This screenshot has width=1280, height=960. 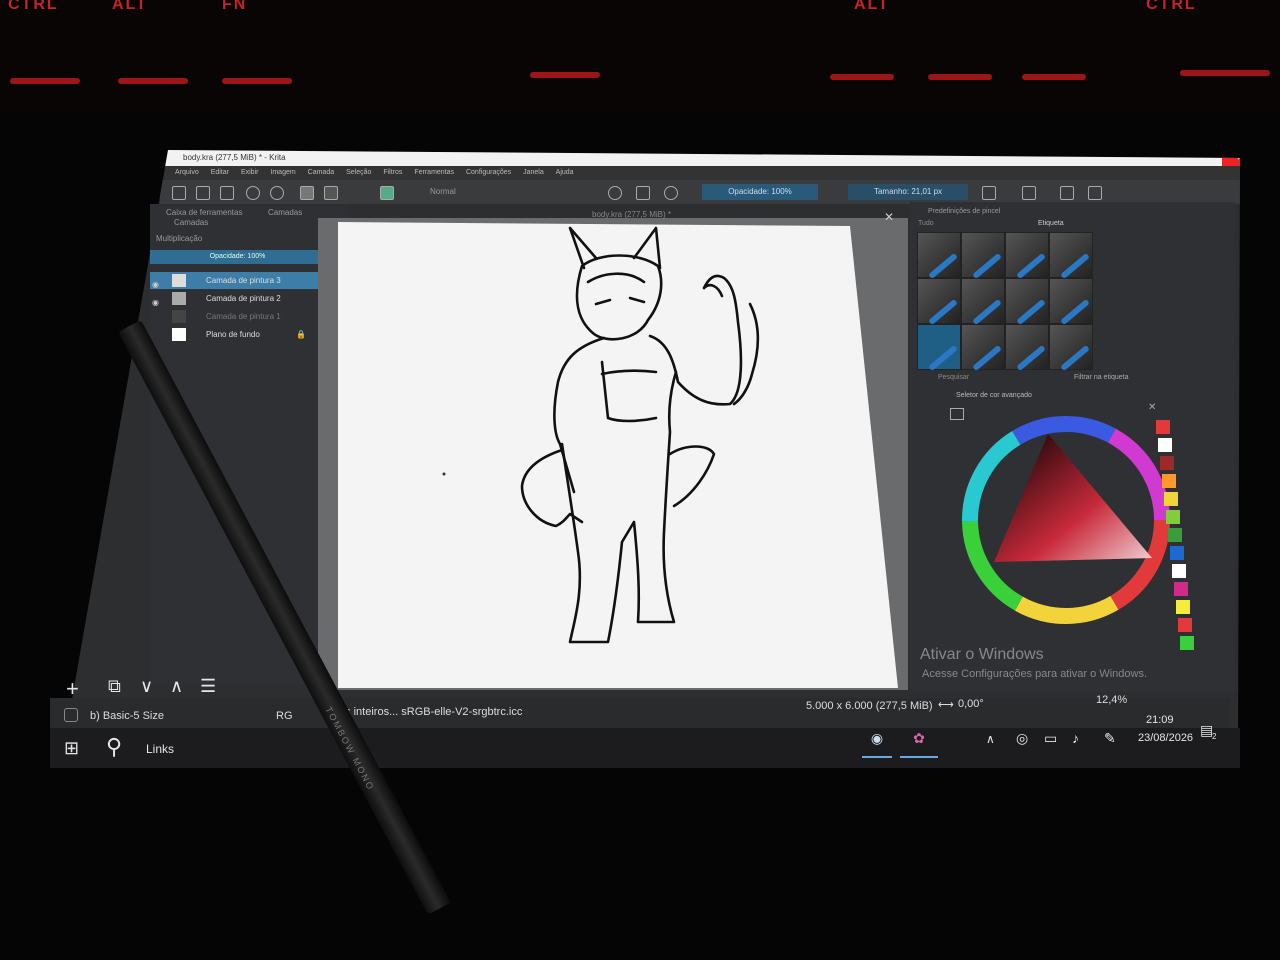 I want to click on brush-preset-icon, so click(x=387, y=193).